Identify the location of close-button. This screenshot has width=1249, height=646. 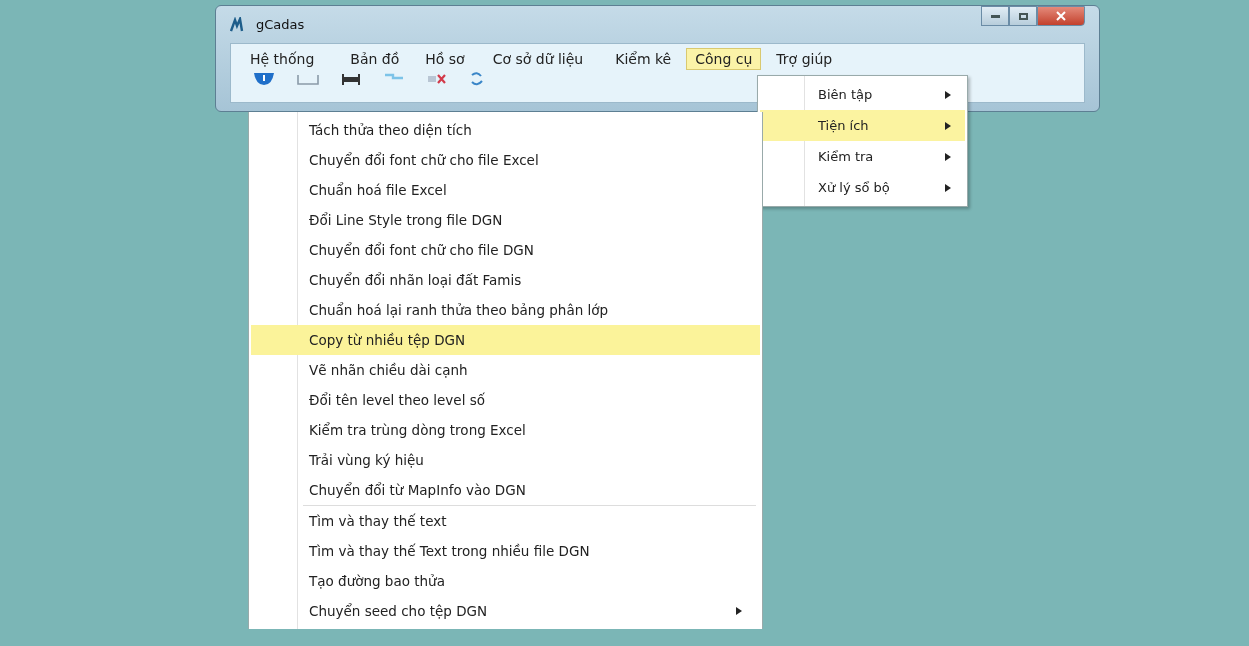
(1061, 16).